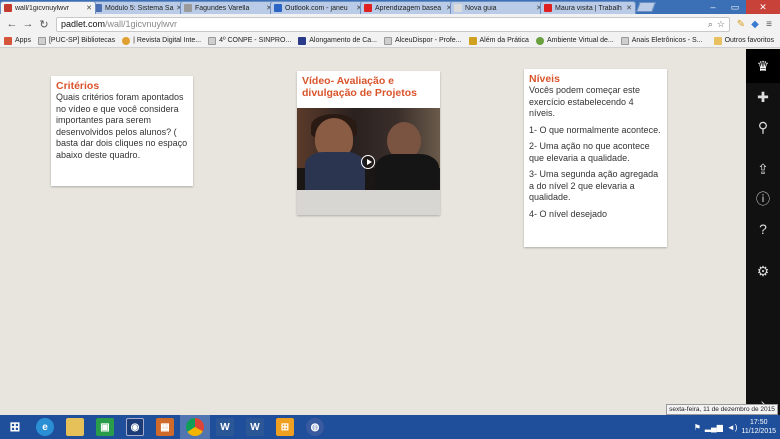 The image size is (780, 439). I want to click on tab-aprendizagem: Aprendizagem basea ✕, so click(408, 7).